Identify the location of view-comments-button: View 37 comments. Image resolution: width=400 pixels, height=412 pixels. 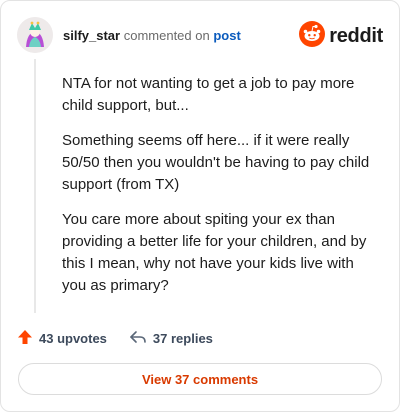
(200, 379).